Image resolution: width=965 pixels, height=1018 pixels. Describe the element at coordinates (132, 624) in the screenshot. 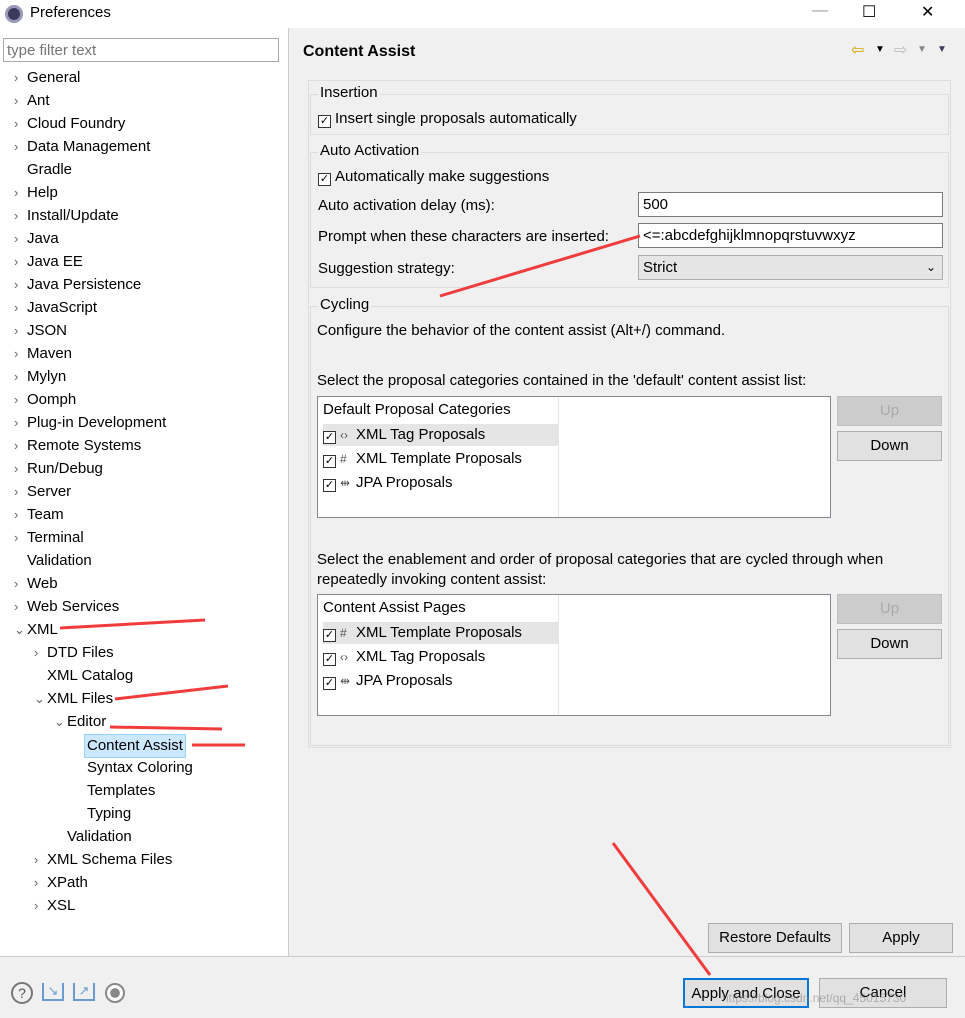

I see `arrow-xml` at that location.